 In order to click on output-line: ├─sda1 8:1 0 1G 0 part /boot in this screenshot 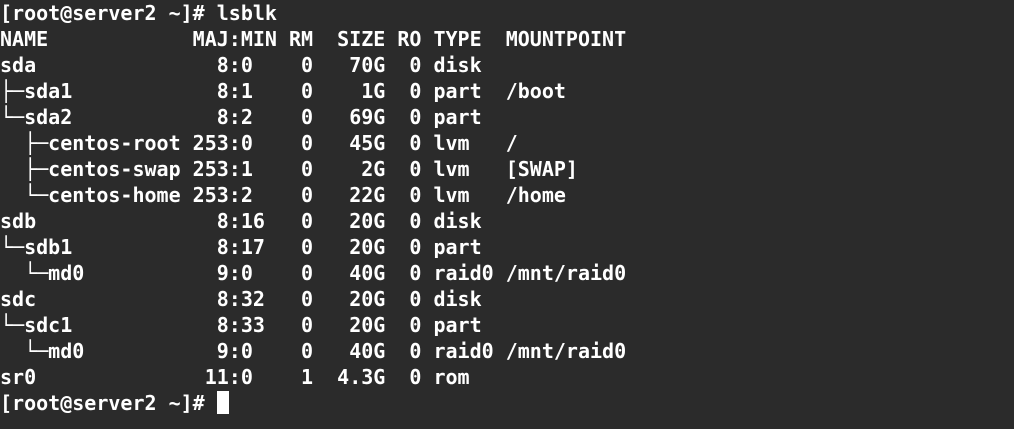, I will do `click(283, 91)`.